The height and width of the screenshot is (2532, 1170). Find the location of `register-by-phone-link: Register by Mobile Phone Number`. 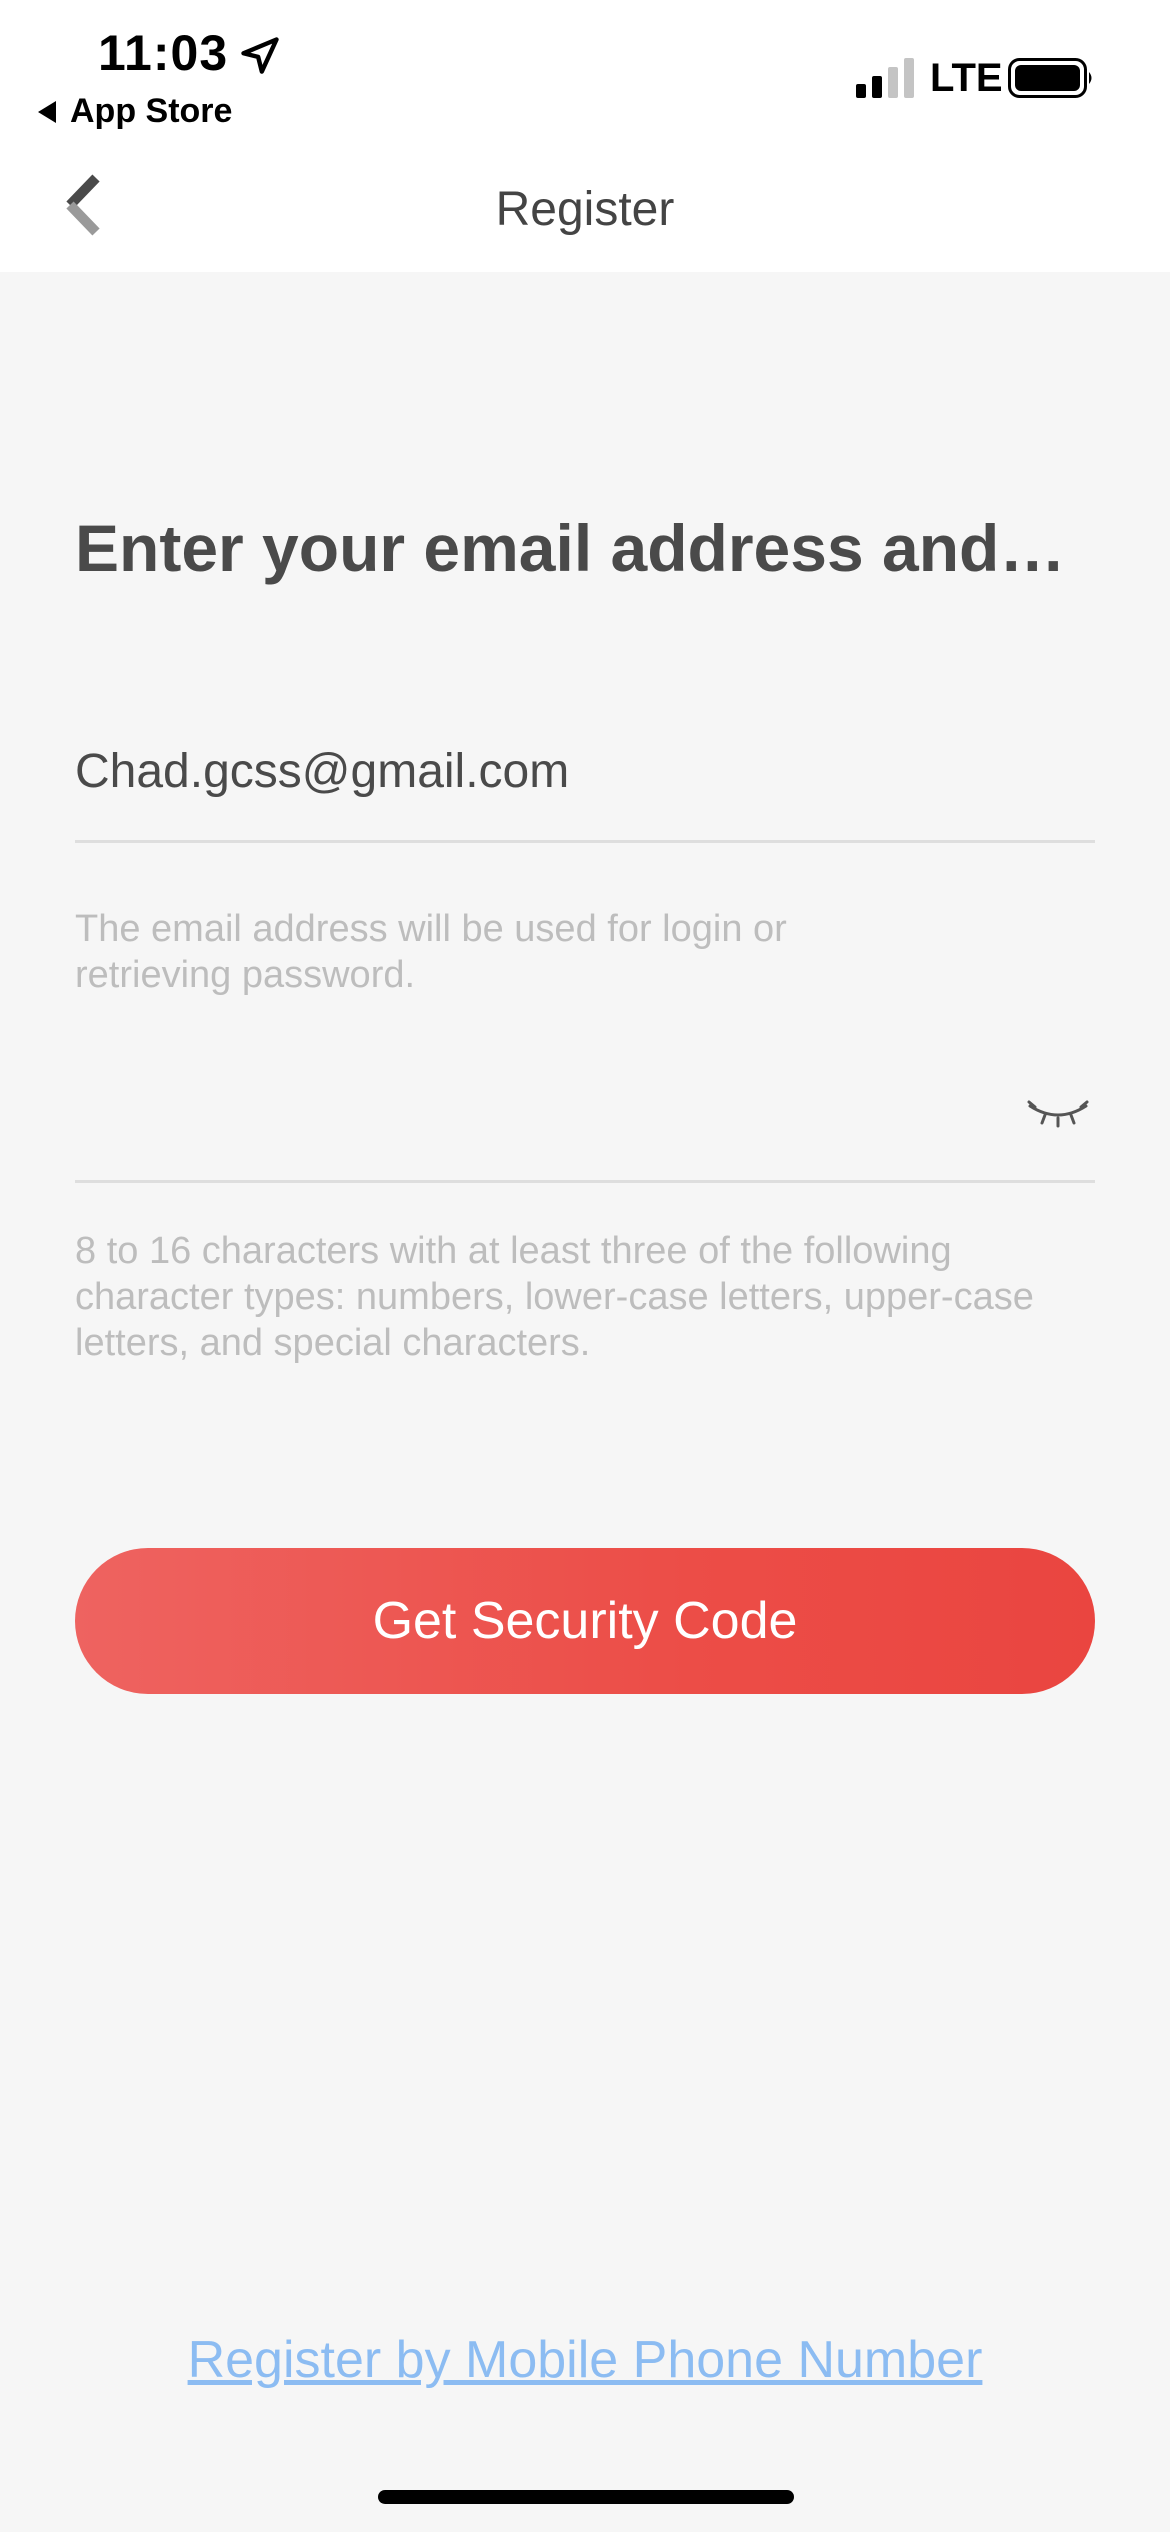

register-by-phone-link: Register by Mobile Phone Number is located at coordinates (585, 2360).